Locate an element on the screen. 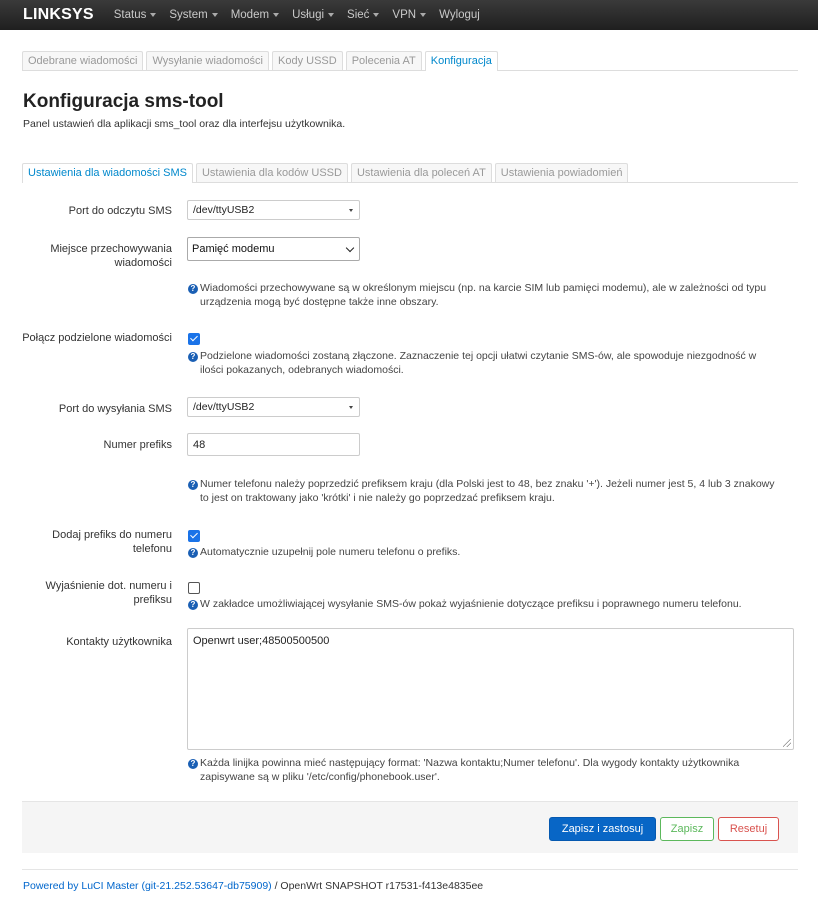  contacts-textarea: Openwrt user;48500500500 is located at coordinates (490, 689).